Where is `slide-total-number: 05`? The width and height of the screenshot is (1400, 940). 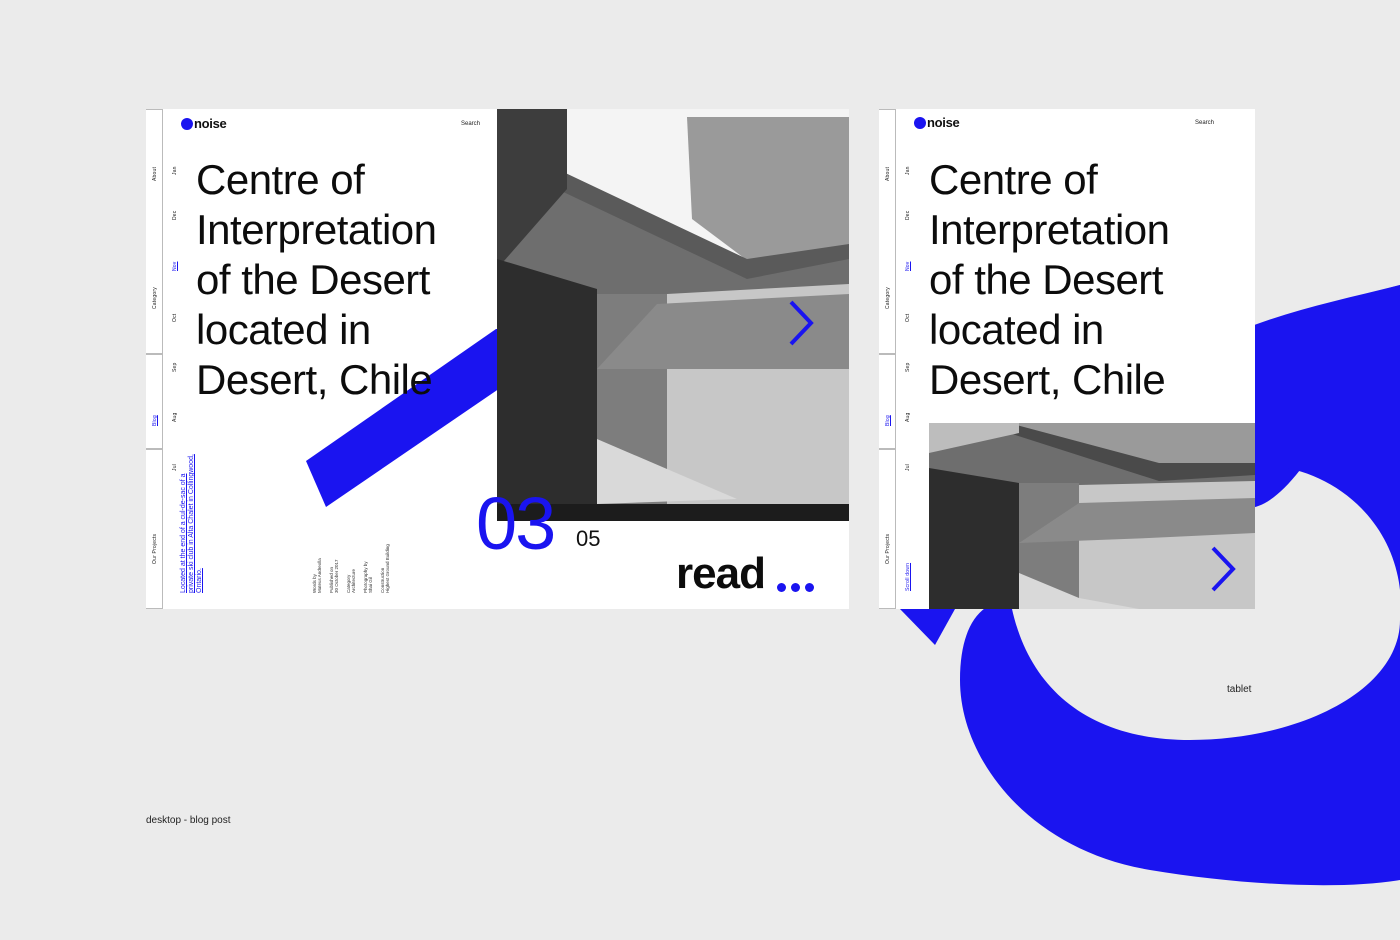
slide-total-number: 05 is located at coordinates (588, 538).